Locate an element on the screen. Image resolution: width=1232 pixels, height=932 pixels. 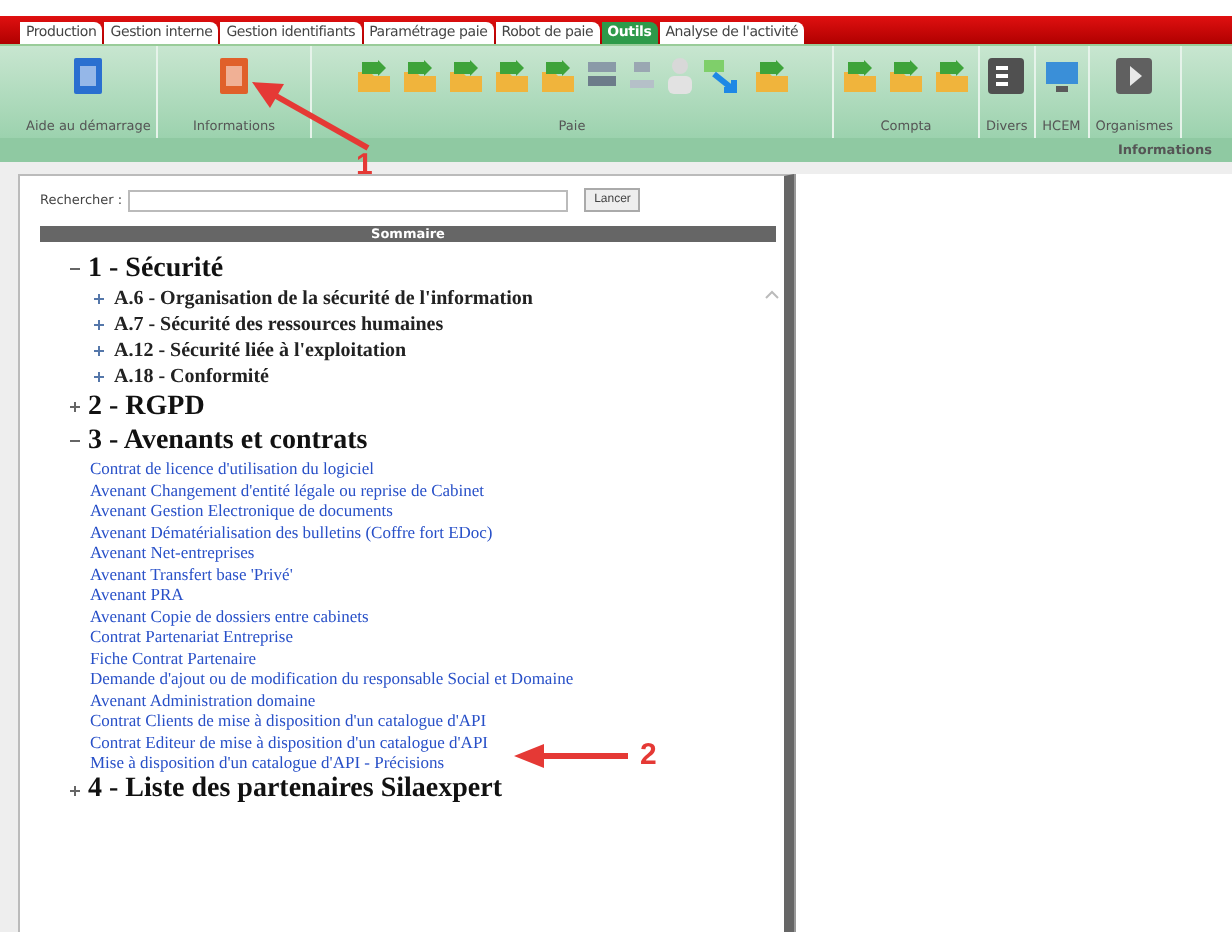
monitor-icon is located at coordinates (1061, 76).